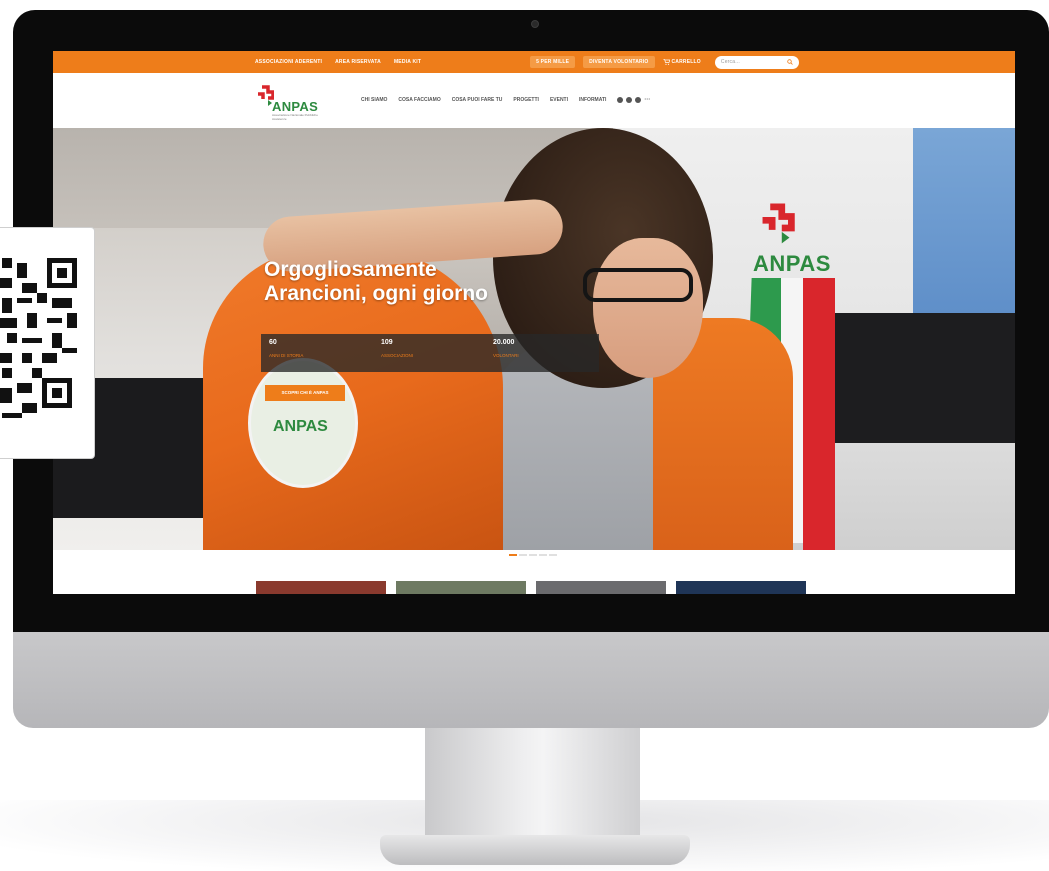 This screenshot has height=871, width=1049. What do you see at coordinates (686, 62) in the screenshot?
I see `cart-label: Carrello` at bounding box center [686, 62].